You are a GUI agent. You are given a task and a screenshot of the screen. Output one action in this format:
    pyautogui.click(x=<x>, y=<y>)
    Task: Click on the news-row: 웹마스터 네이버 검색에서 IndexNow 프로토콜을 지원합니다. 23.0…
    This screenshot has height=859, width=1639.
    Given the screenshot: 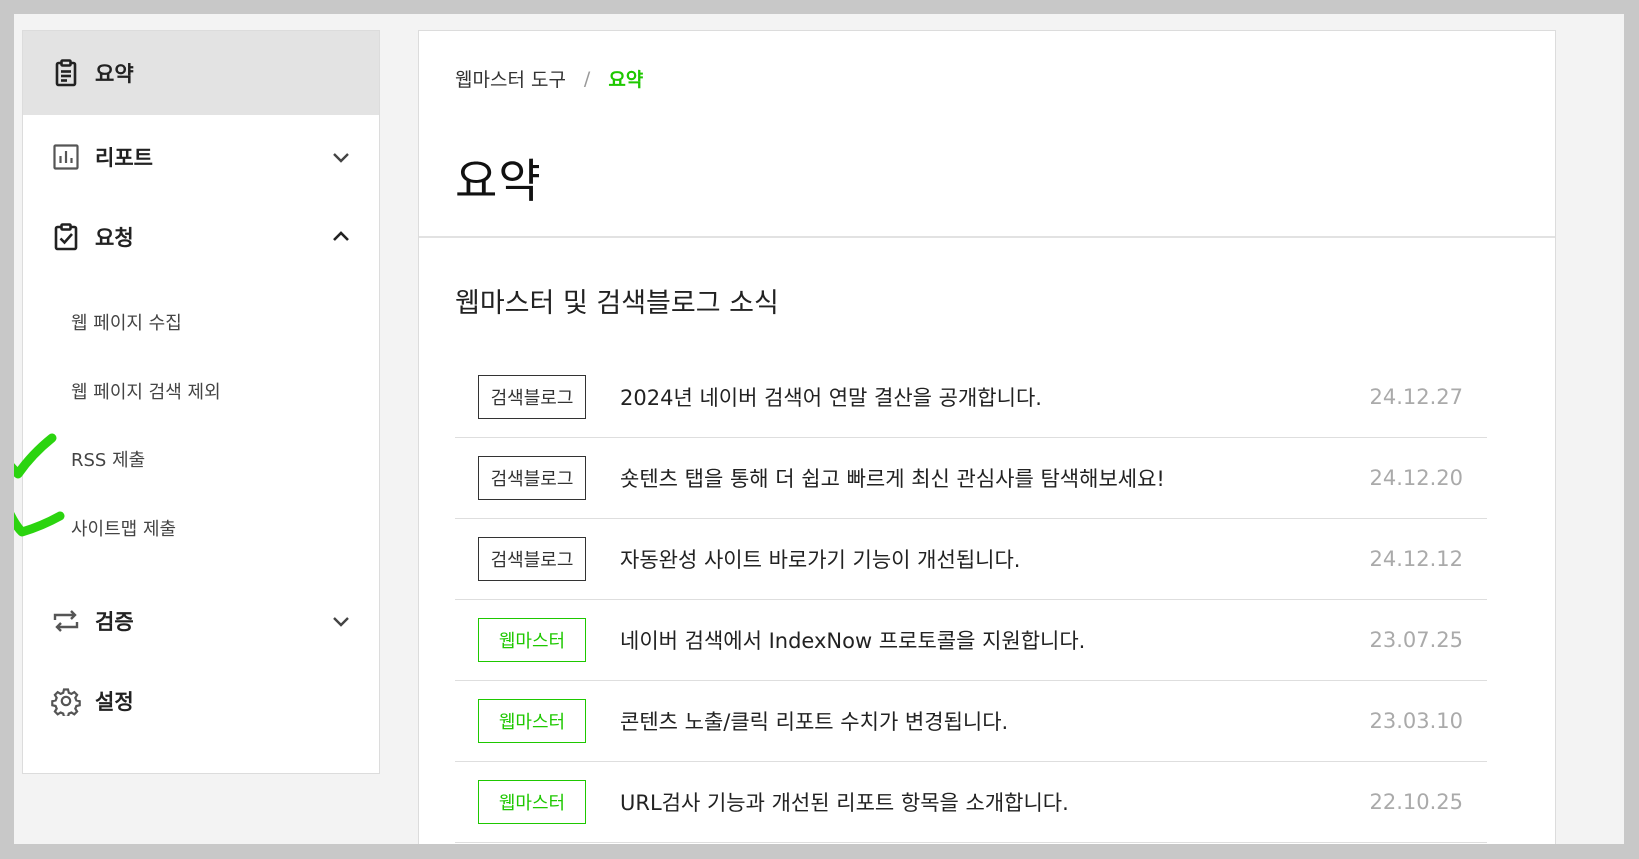 What is the action you would take?
    pyautogui.click(x=971, y=640)
    